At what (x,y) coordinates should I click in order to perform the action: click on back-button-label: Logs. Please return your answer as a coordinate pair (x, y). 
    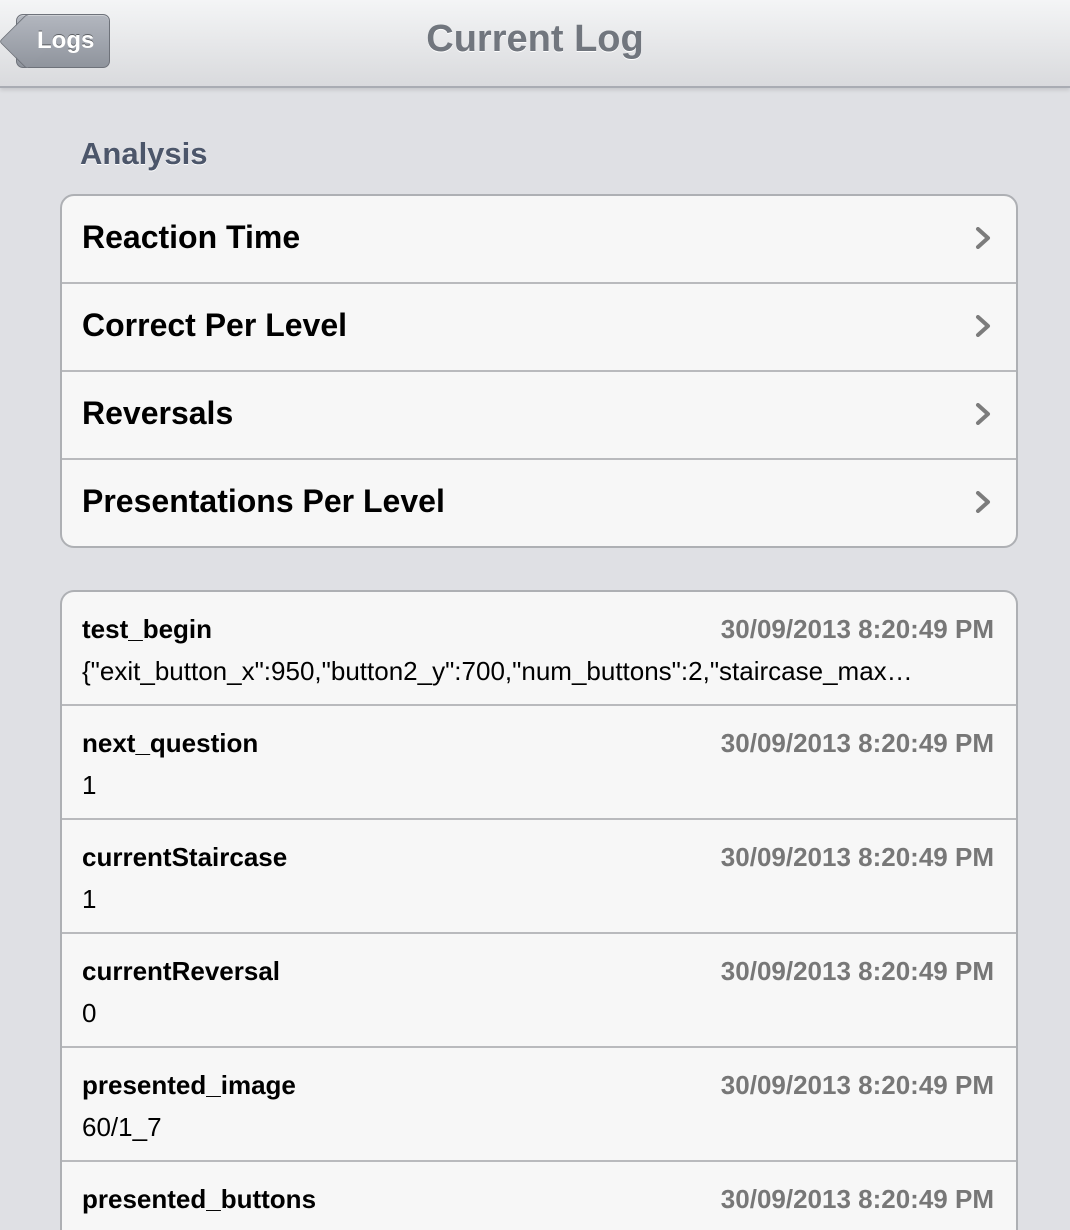
    Looking at the image, I should click on (66, 40).